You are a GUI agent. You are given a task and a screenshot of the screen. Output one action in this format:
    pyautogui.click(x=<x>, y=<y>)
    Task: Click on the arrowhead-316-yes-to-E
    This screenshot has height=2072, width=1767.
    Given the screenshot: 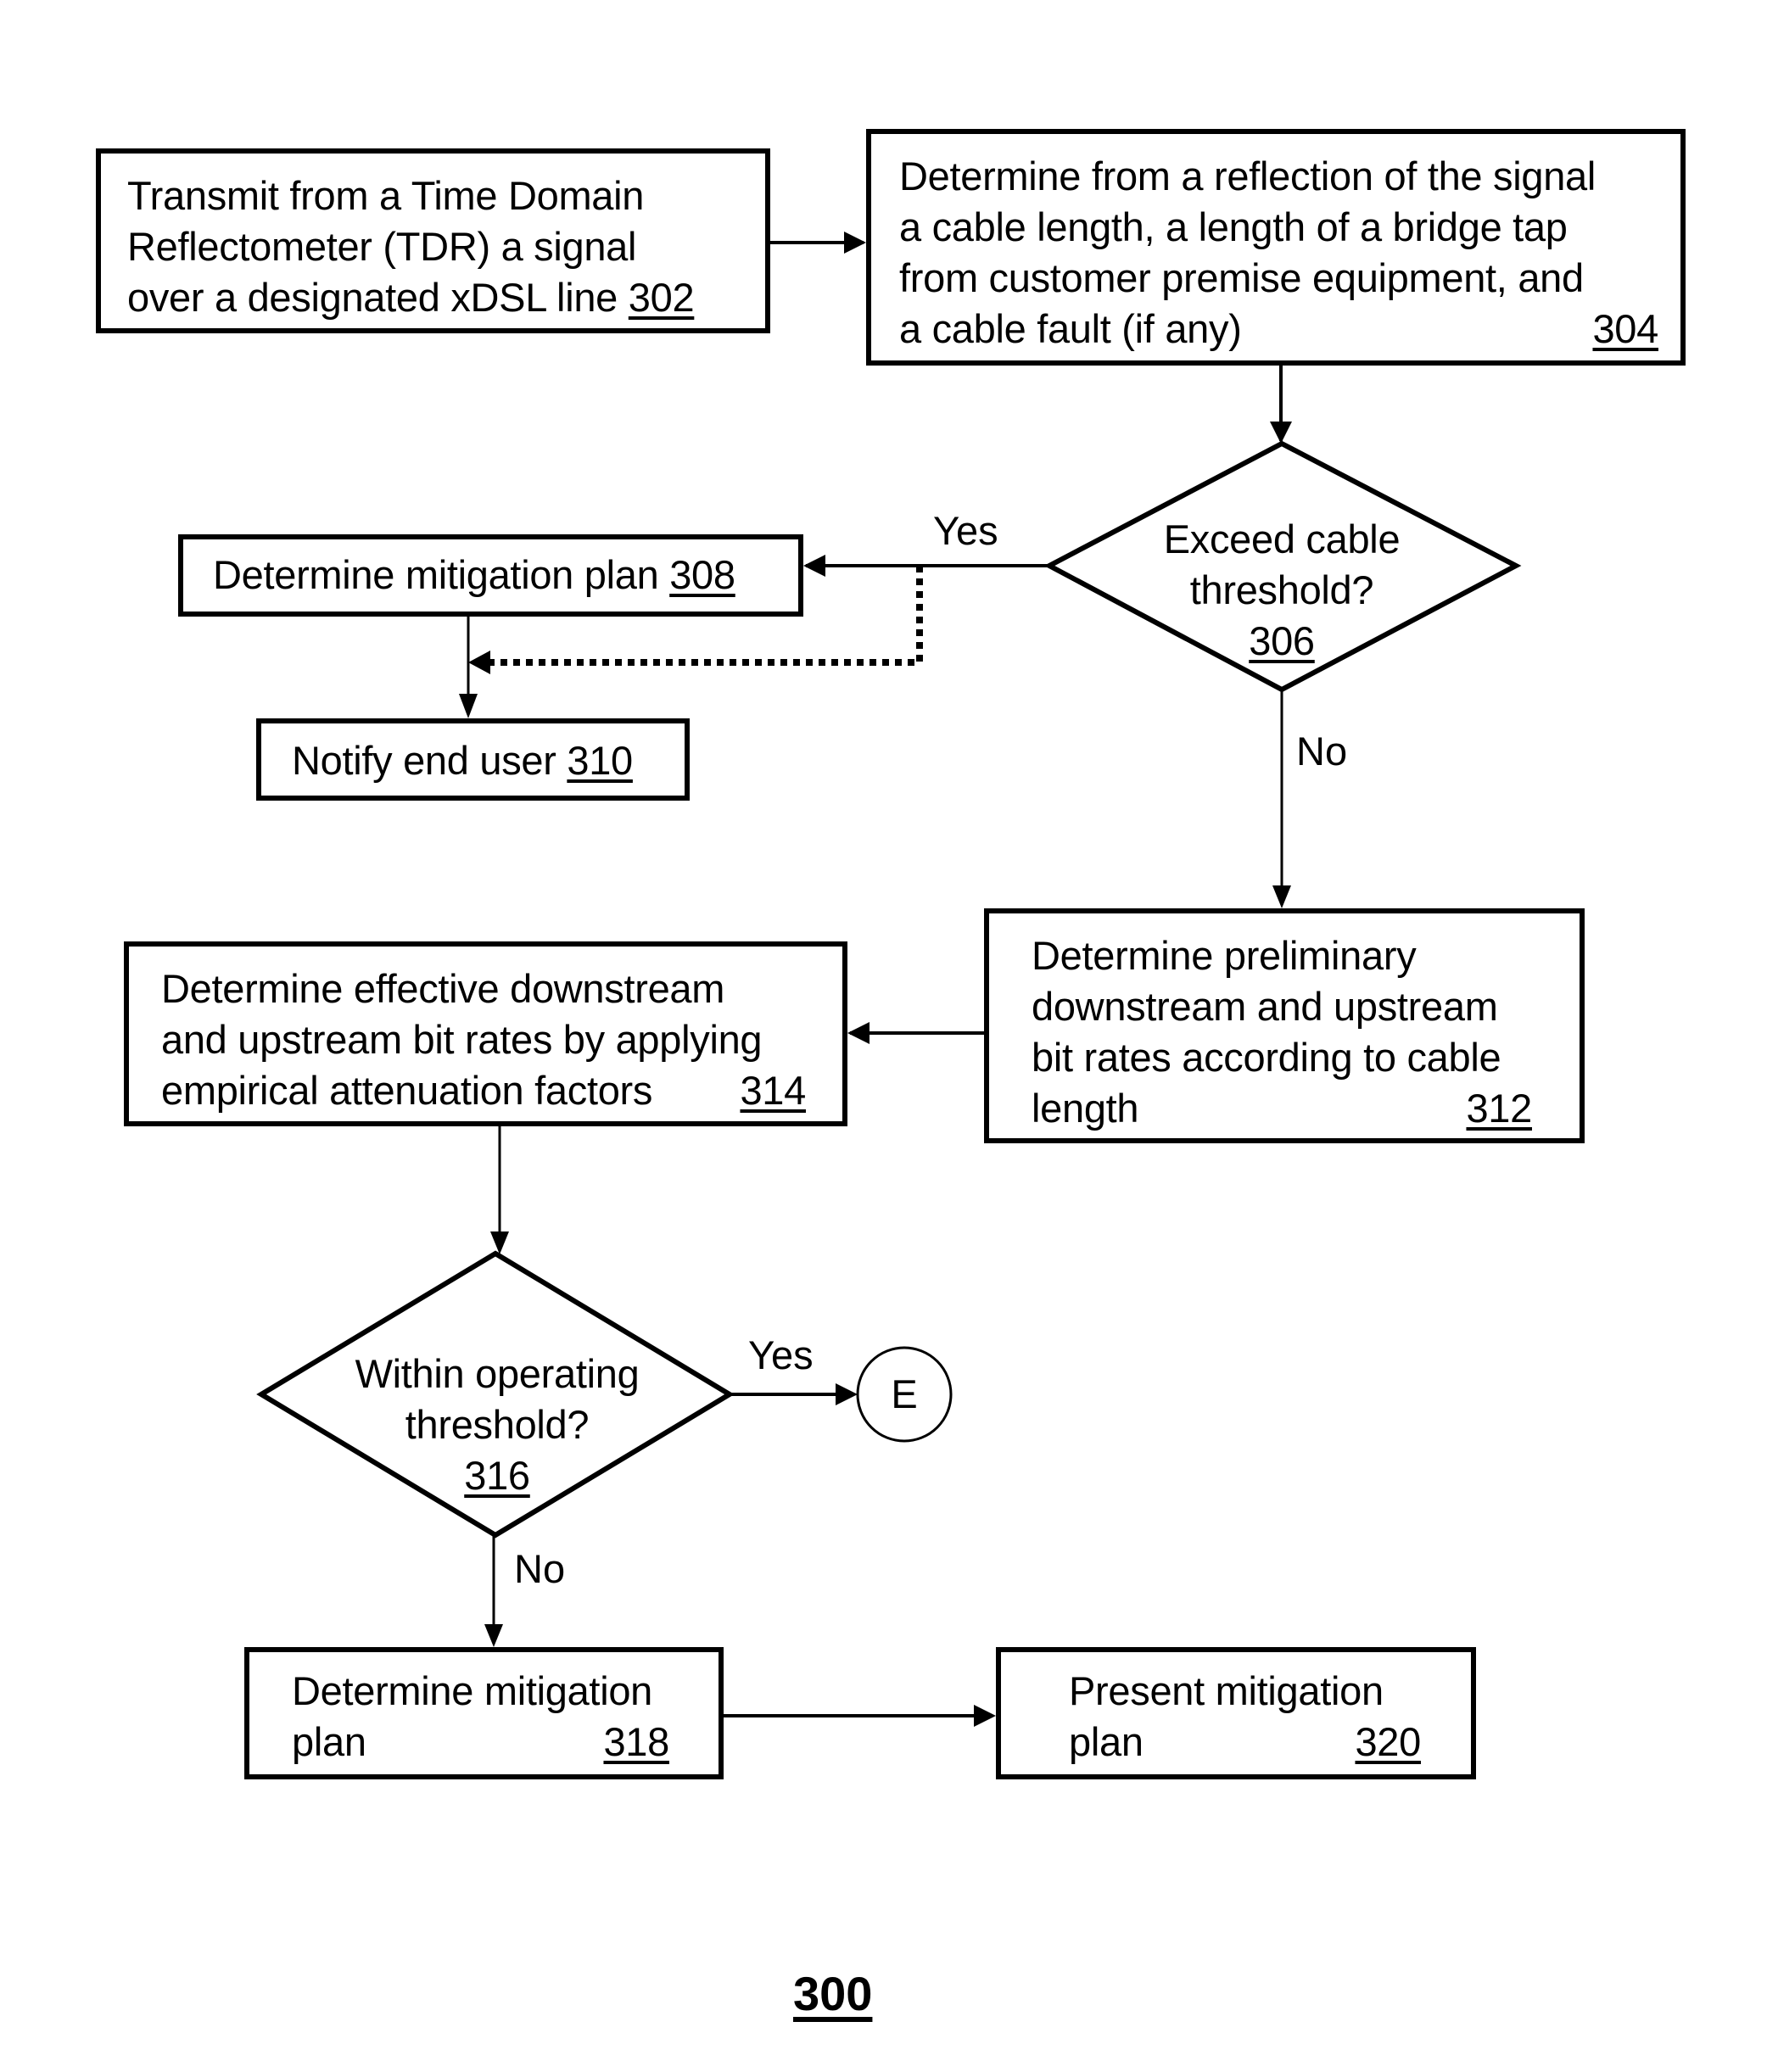 What is the action you would take?
    pyautogui.click(x=847, y=1394)
    